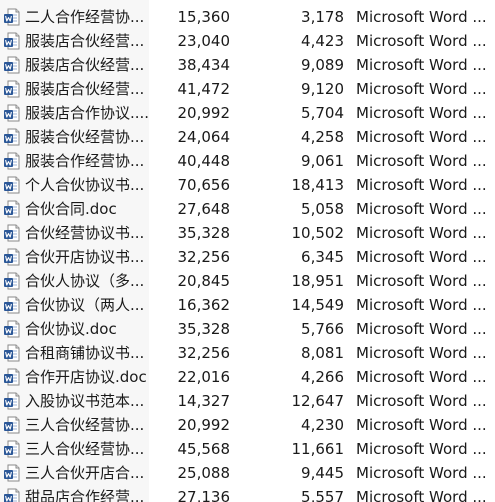 This screenshot has width=495, height=502. I want to click on file-name: 合伙协议.doc, so click(71, 329).